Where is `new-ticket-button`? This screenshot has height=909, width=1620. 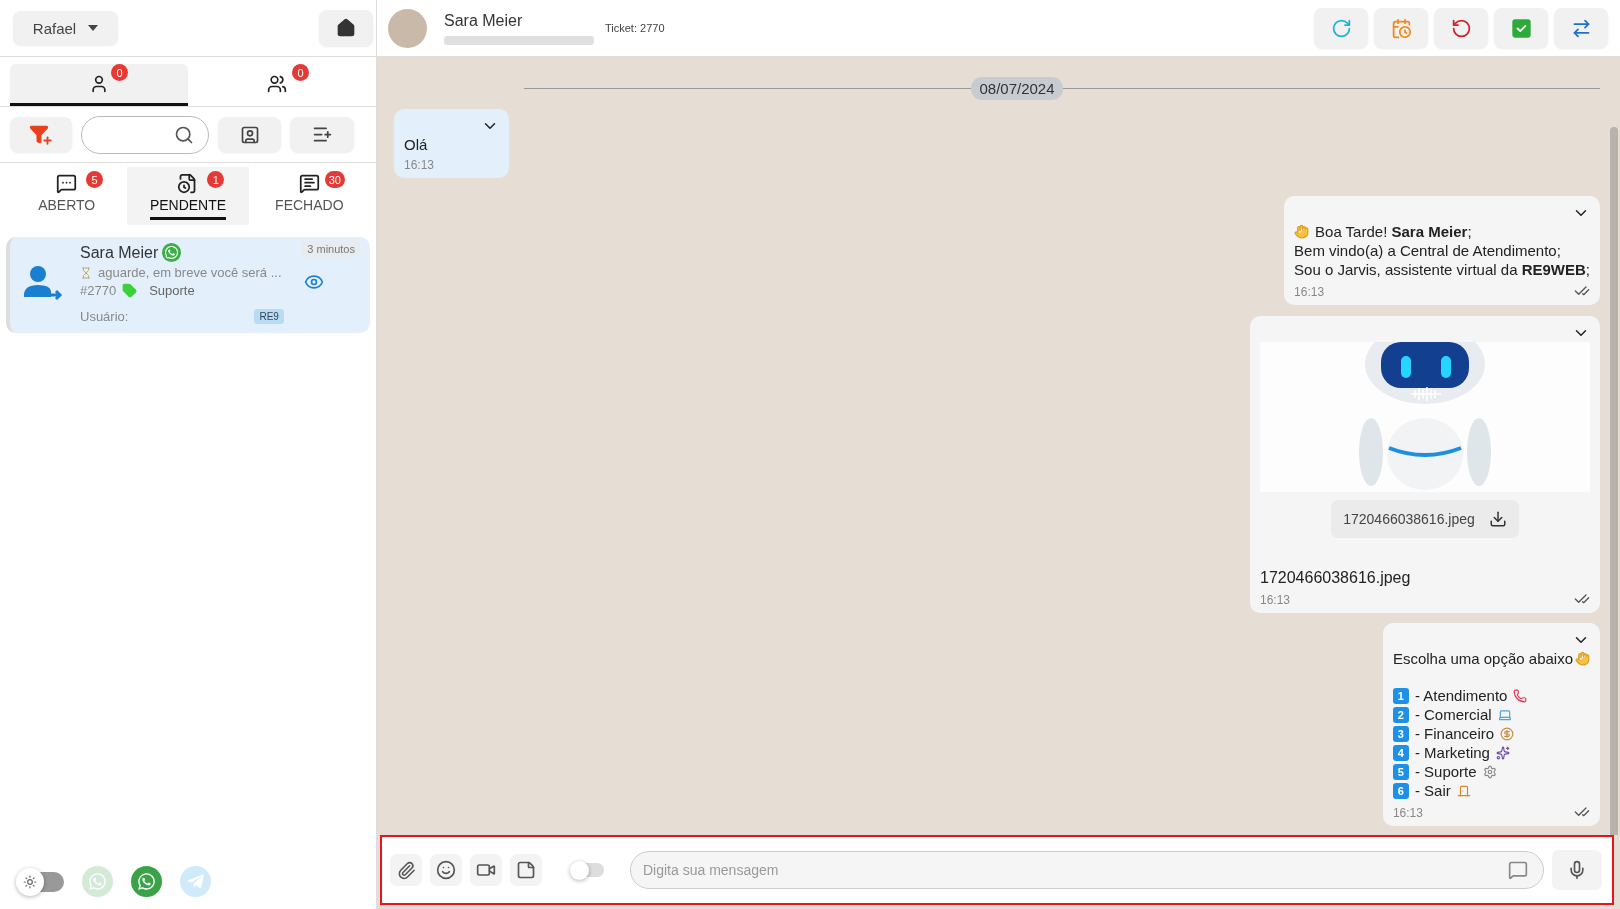 new-ticket-button is located at coordinates (322, 134).